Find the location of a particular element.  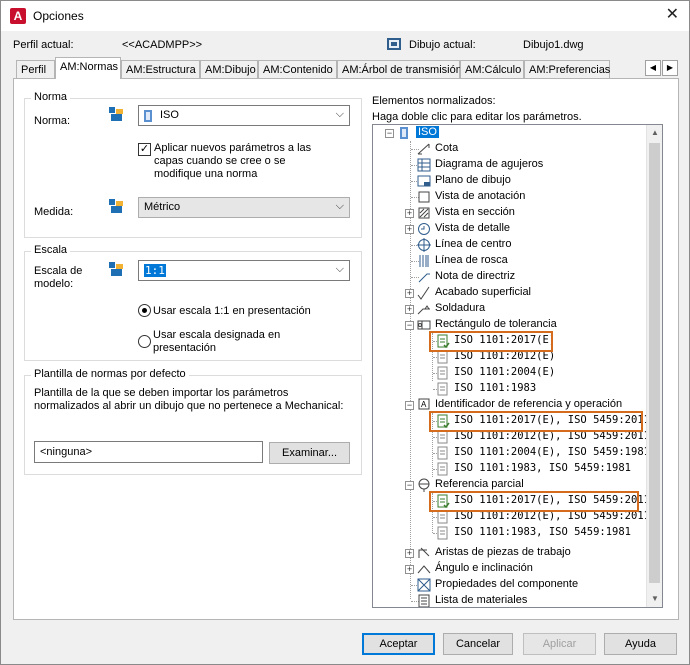

scroll-up-icon: ▲ is located at coordinates (654, 133).